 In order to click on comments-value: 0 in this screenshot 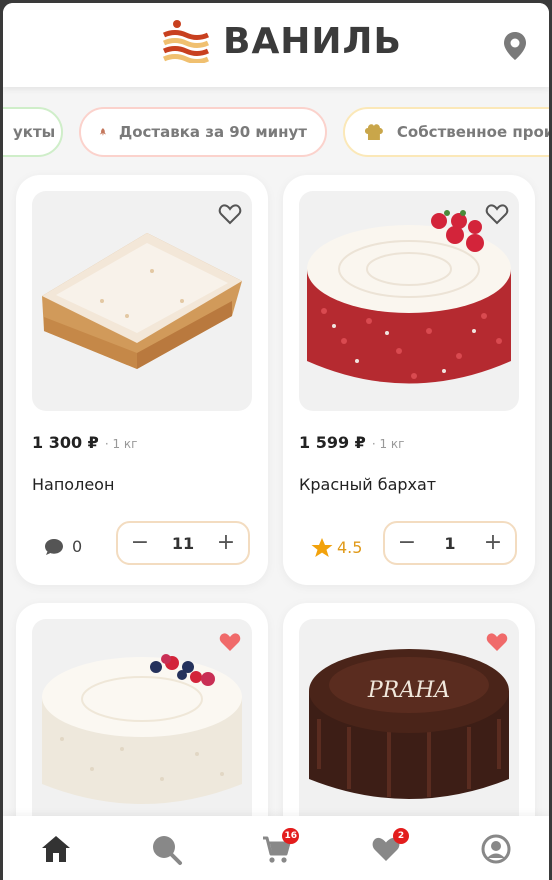, I will do `click(77, 546)`.